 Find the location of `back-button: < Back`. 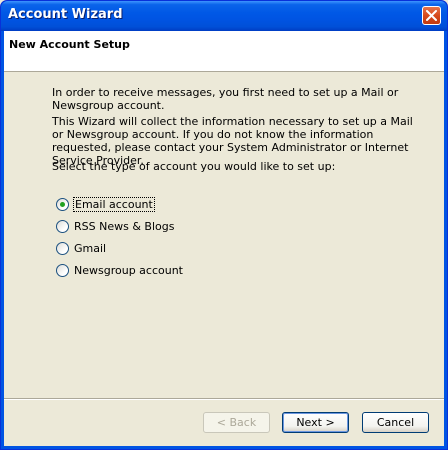

back-button: < Back is located at coordinates (236, 422).